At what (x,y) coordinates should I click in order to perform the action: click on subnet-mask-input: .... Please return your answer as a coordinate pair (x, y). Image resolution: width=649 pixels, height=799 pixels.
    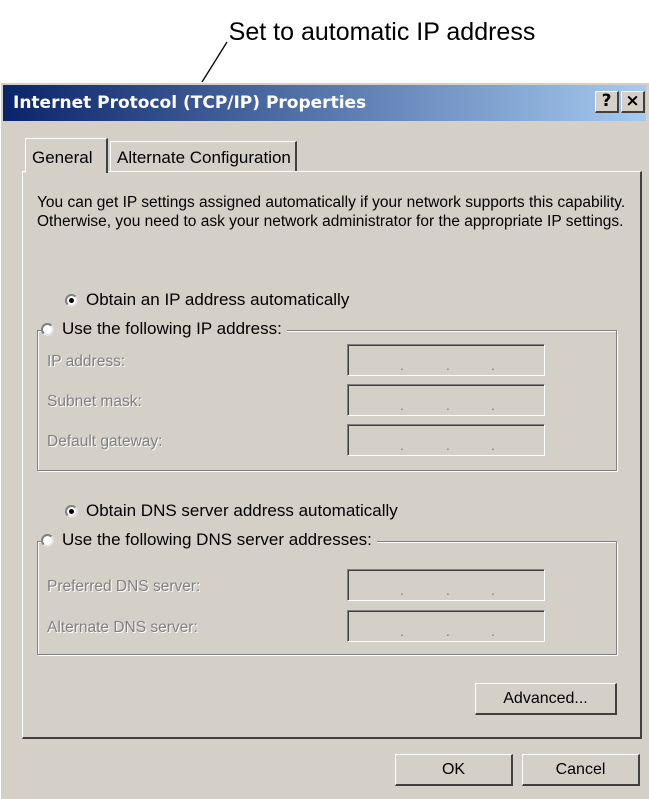
    Looking at the image, I should click on (446, 400).